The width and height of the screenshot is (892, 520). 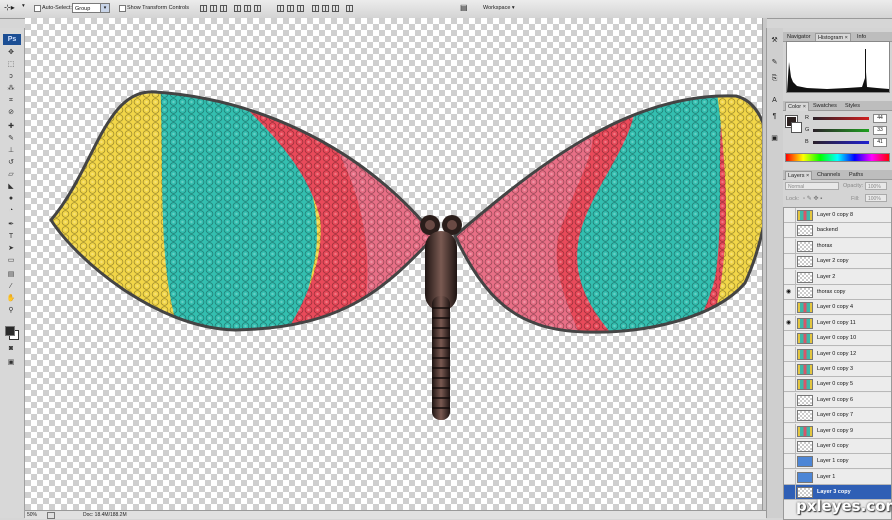 What do you see at coordinates (837, 416) in the screenshot?
I see `layer-row: Layer 0 copy 7` at bounding box center [837, 416].